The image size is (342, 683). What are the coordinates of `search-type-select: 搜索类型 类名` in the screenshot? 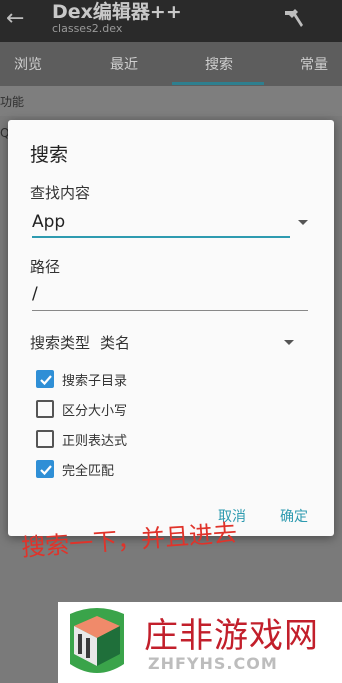 It's located at (80, 342).